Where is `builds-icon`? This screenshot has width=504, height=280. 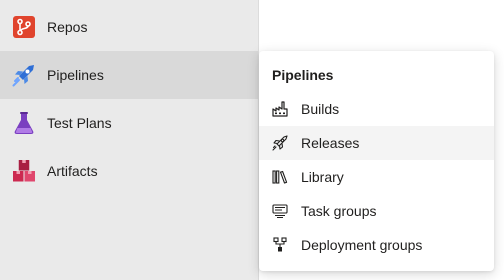
builds-icon is located at coordinates (280, 109).